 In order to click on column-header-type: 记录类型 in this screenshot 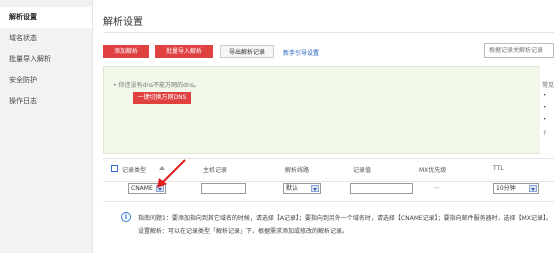, I will do `click(134, 169)`.